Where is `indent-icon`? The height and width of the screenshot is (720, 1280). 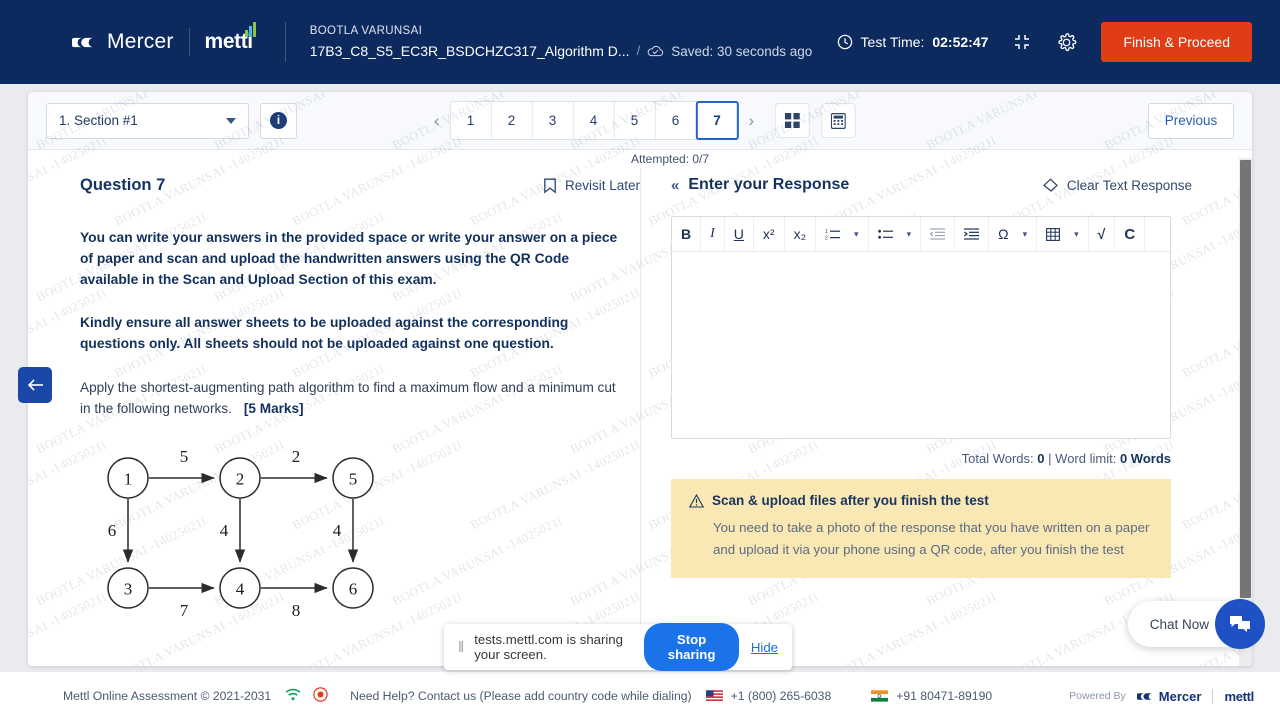 indent-icon is located at coordinates (972, 234).